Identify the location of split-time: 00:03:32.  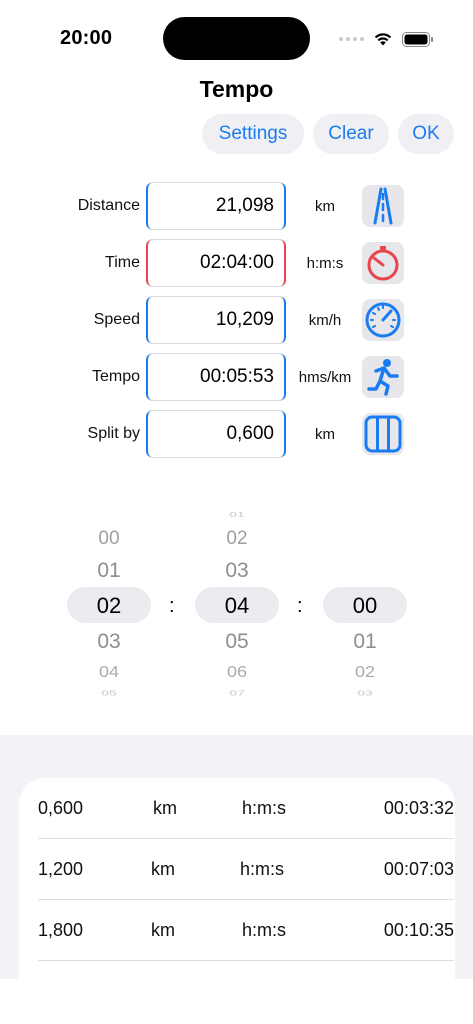
(418, 808).